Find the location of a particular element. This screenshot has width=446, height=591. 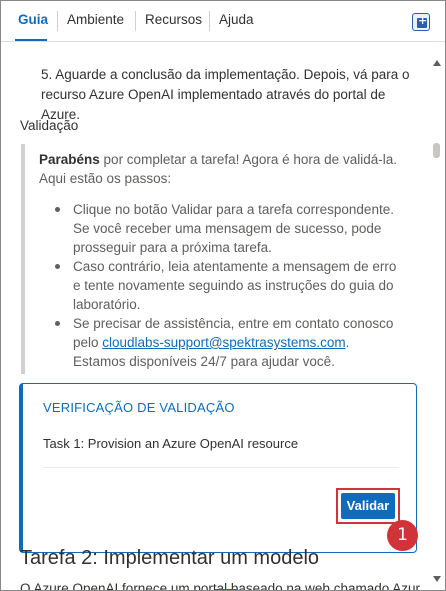

add-square-icon is located at coordinates (421, 22).